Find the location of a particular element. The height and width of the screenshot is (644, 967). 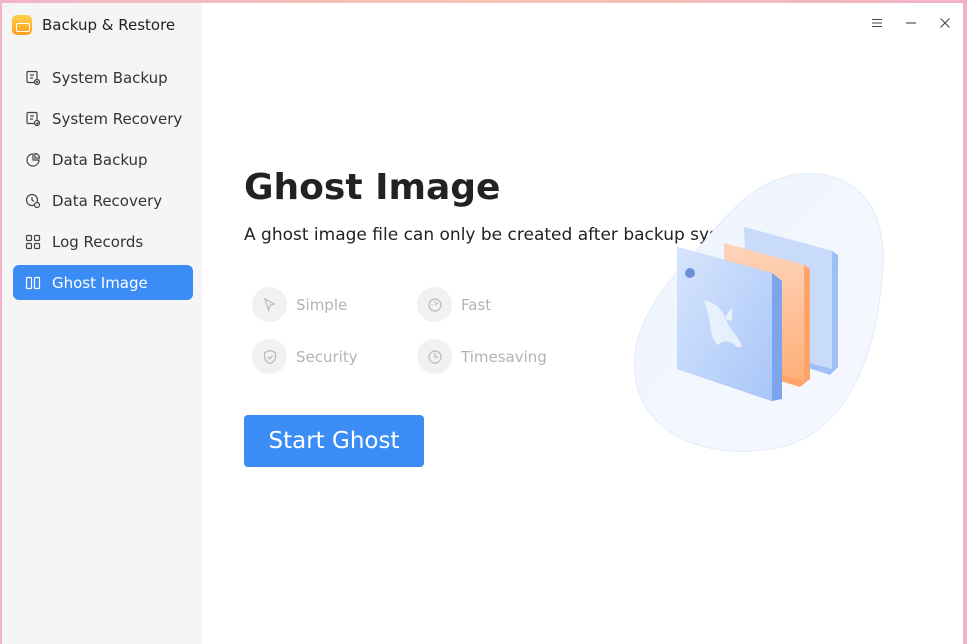

timesaving-icon is located at coordinates (434, 356).